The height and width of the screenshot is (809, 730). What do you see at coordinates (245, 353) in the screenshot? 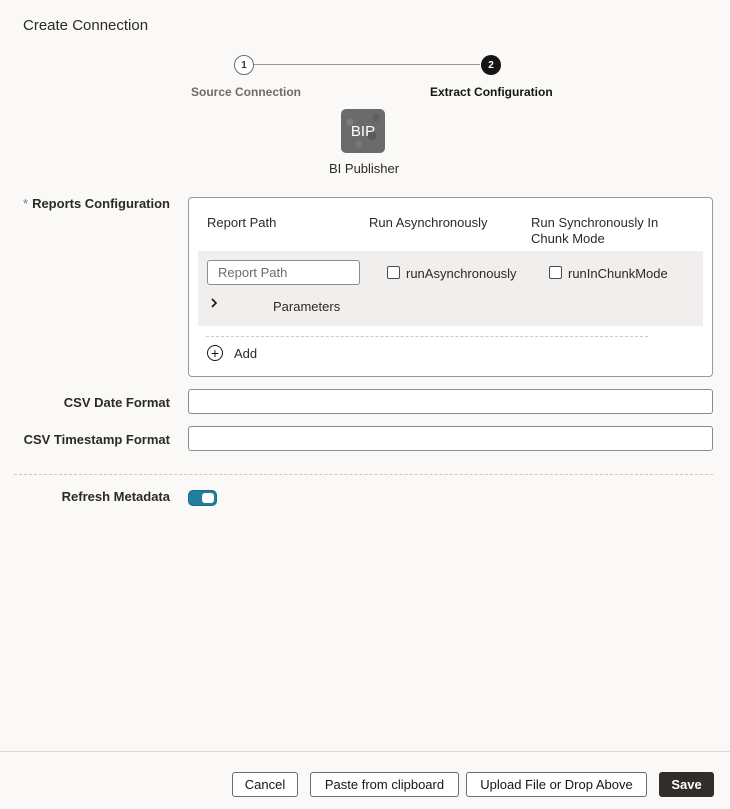
I see `add-row-button: Add` at bounding box center [245, 353].